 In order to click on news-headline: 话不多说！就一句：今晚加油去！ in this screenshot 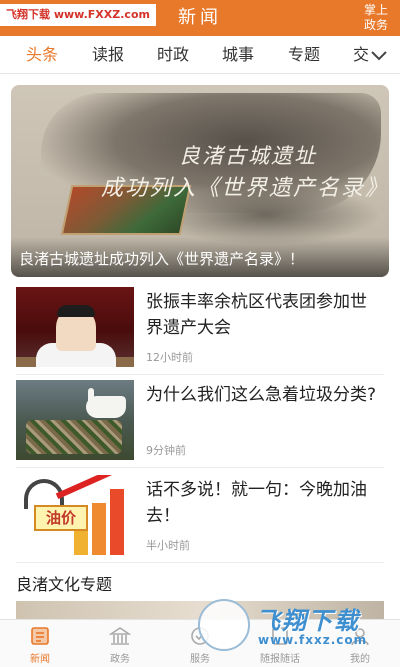, I will do `click(256, 503)`.